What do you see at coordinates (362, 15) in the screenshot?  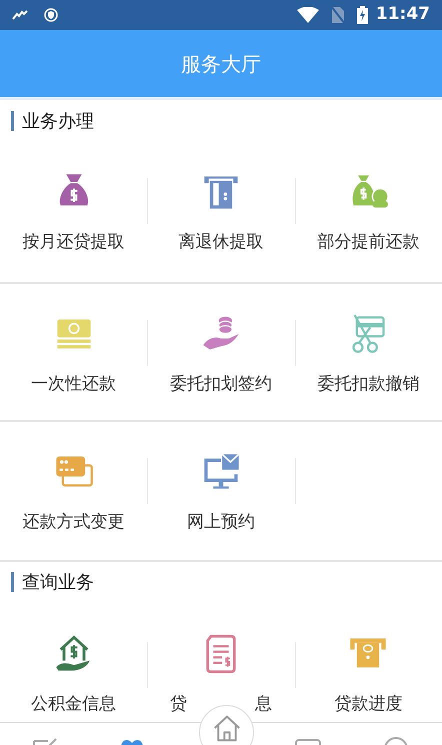 I see `battery-charging-icon` at bounding box center [362, 15].